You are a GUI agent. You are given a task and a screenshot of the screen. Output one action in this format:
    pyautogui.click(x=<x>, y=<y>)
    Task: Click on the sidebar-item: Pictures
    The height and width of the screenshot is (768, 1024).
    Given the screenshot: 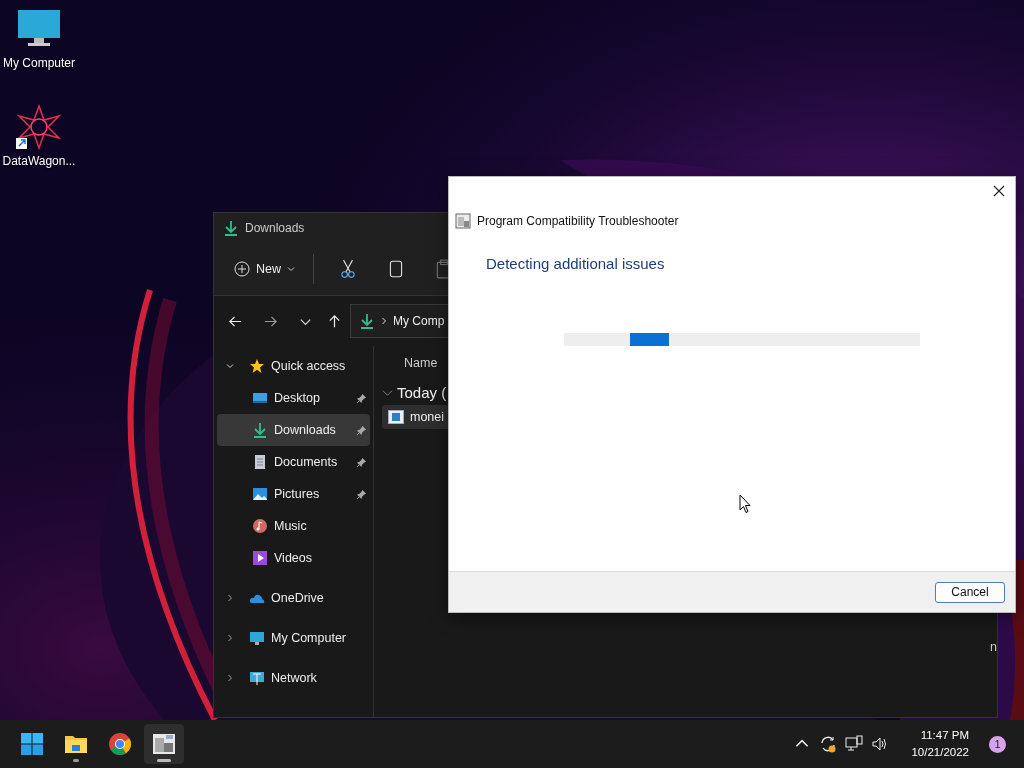 What is the action you would take?
    pyautogui.click(x=293, y=494)
    